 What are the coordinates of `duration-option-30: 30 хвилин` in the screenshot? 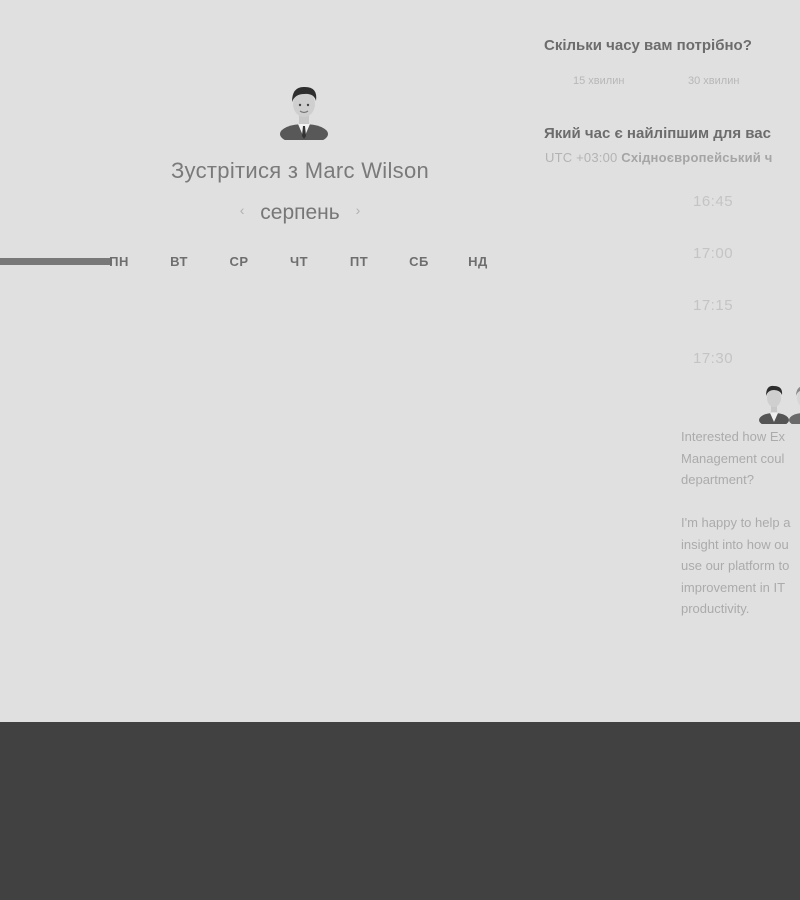 It's located at (713, 81).